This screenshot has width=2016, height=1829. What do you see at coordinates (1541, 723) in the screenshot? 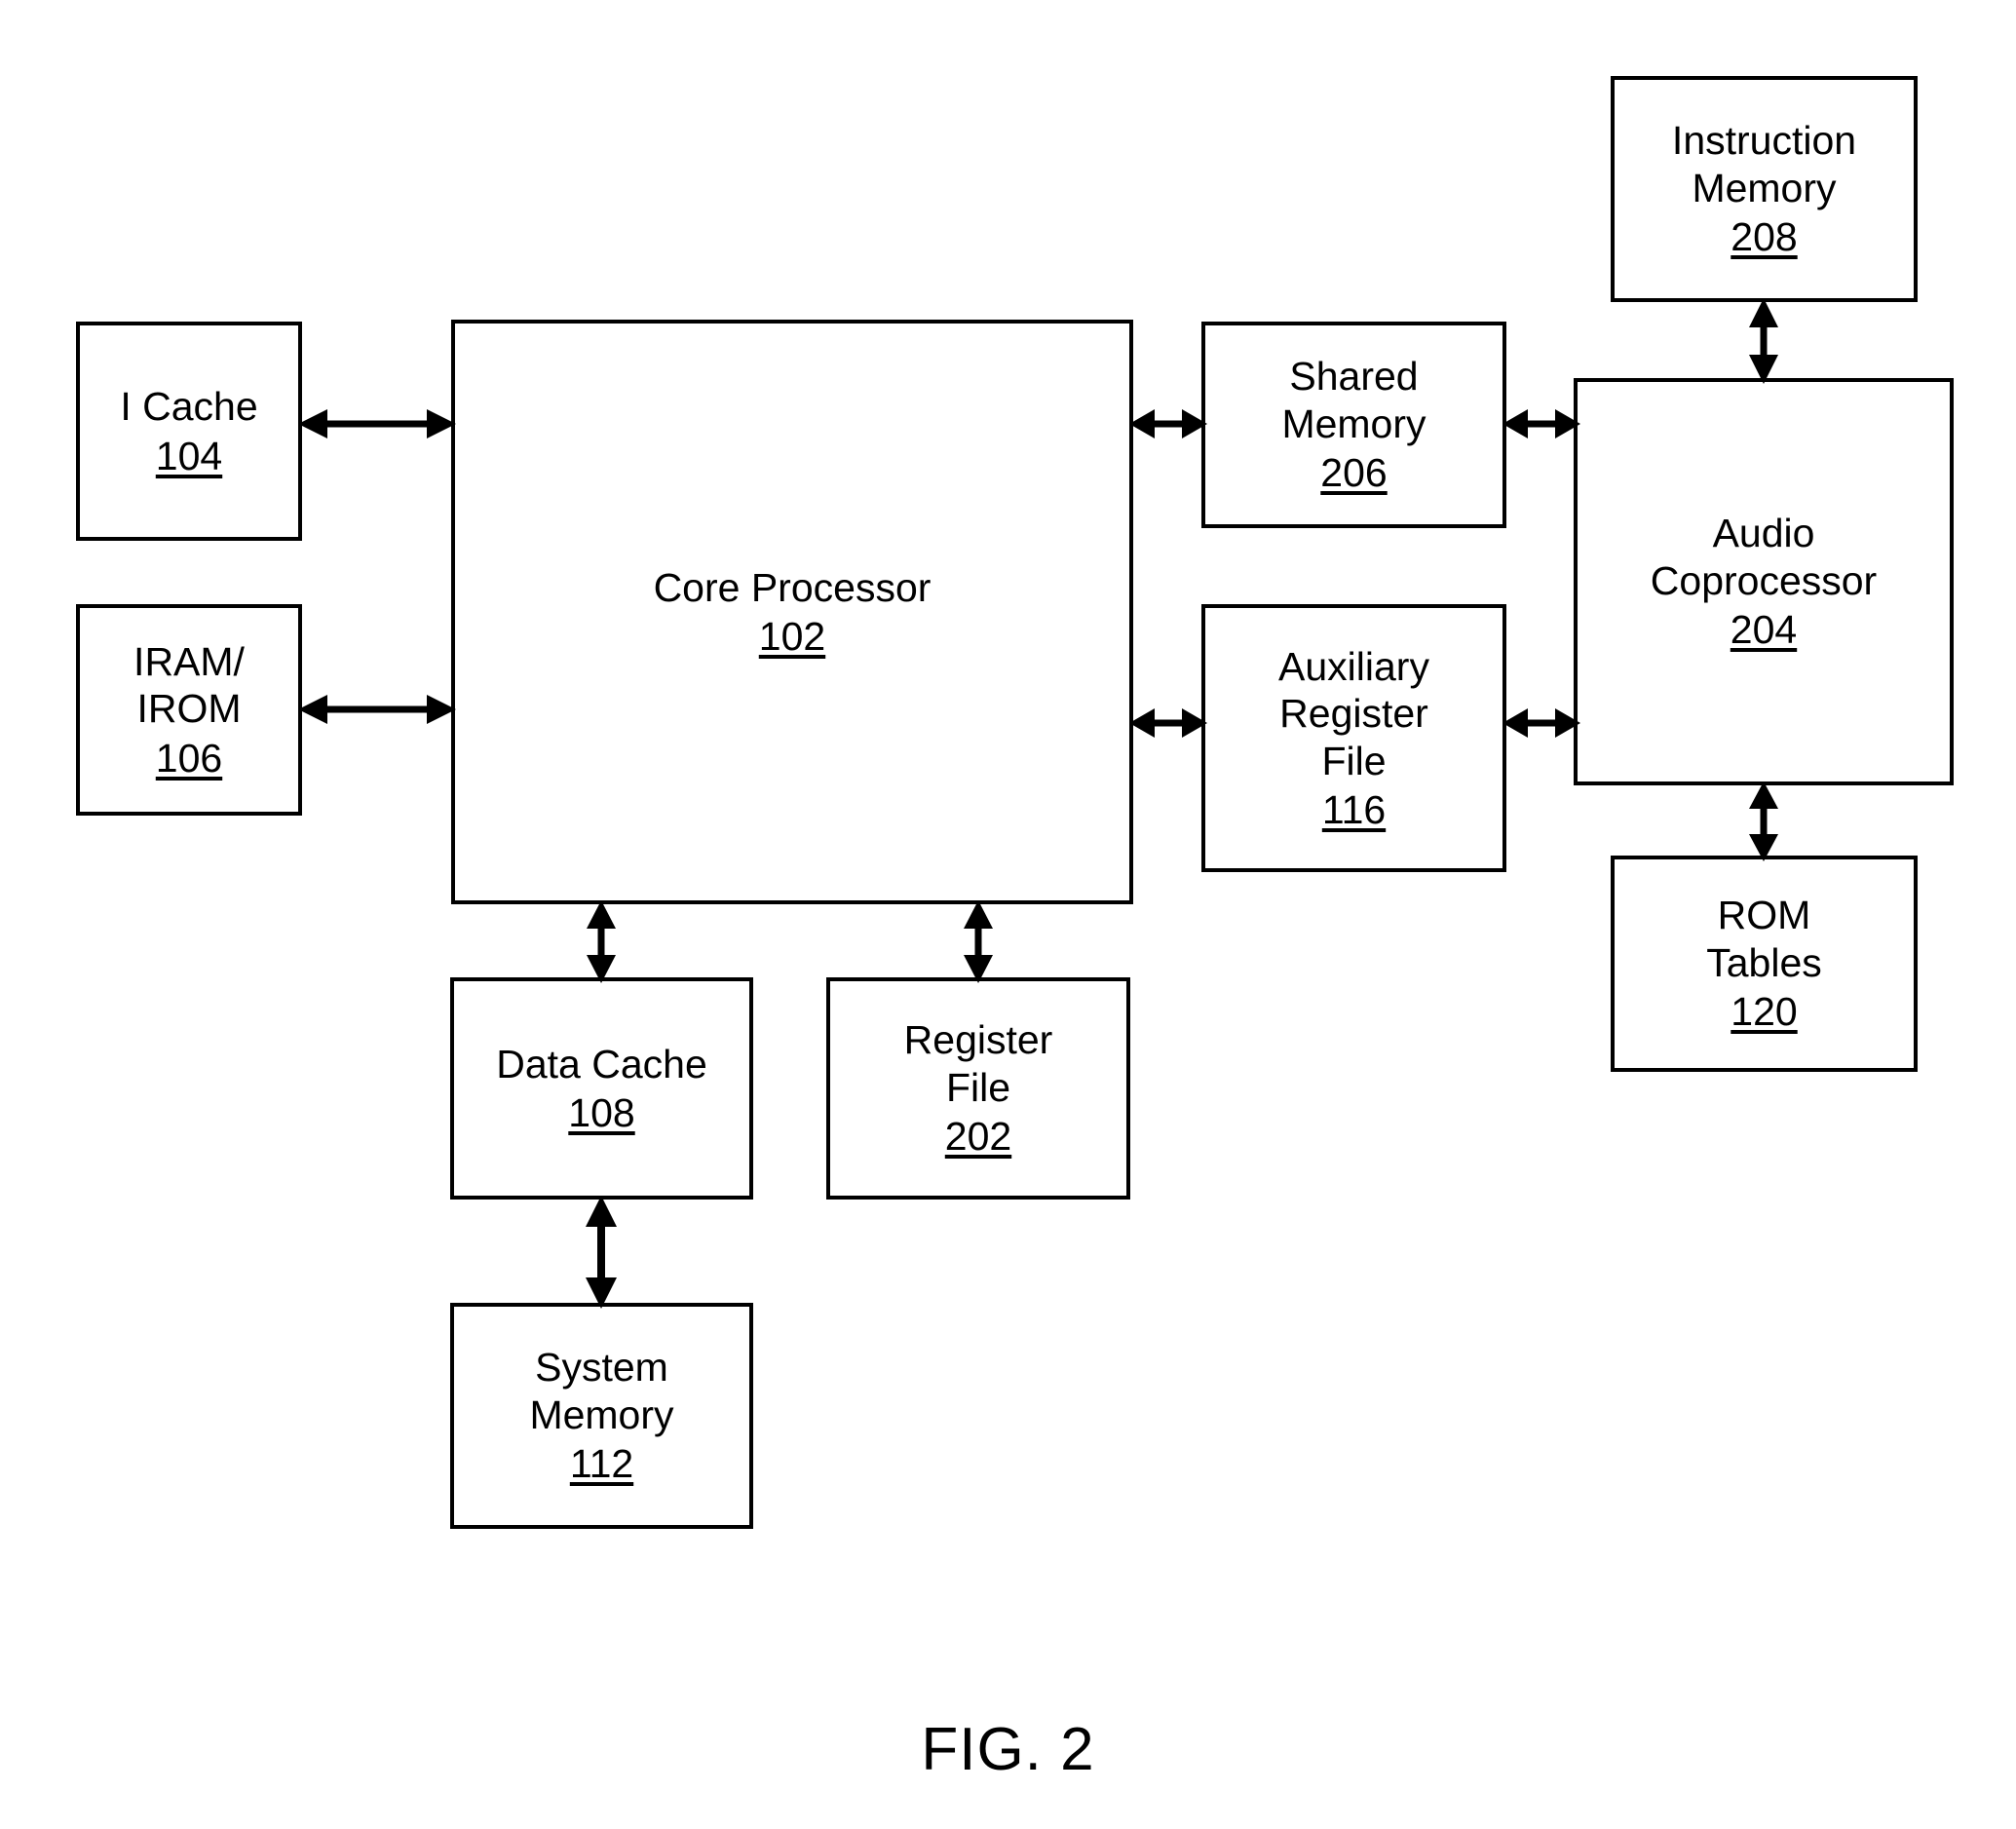
I see `connector-auxiliary-register-file--audio-coprocessor` at bounding box center [1541, 723].